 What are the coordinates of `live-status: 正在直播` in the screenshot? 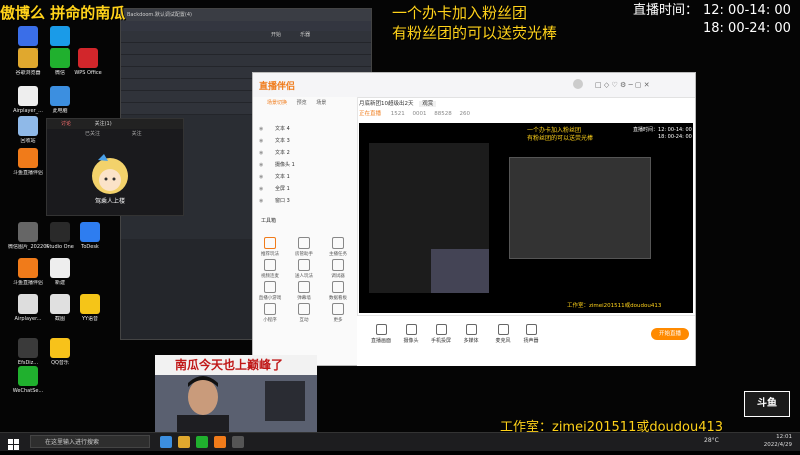 It's located at (370, 114).